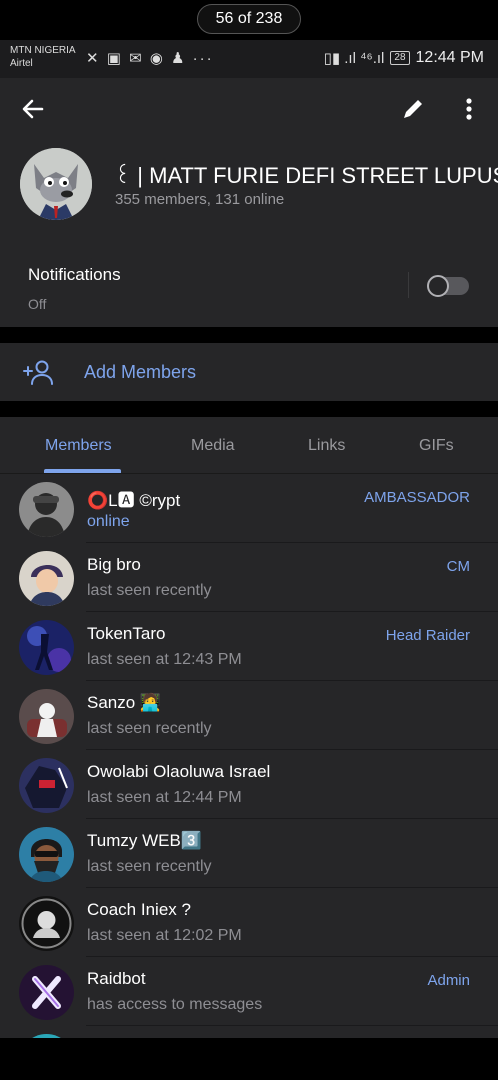  What do you see at coordinates (38, 372) in the screenshot?
I see `add-user-icon` at bounding box center [38, 372].